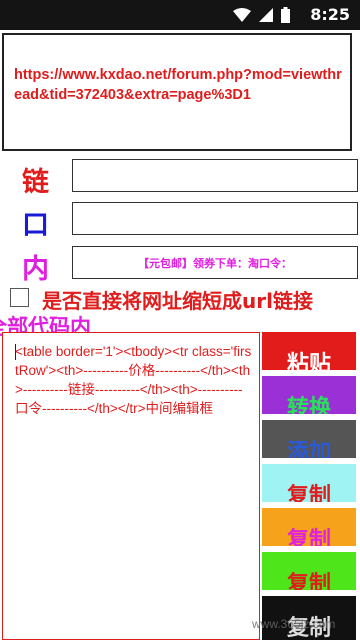  What do you see at coordinates (308, 581) in the screenshot?
I see `copy-button-3-label: 复制` at bounding box center [308, 581].